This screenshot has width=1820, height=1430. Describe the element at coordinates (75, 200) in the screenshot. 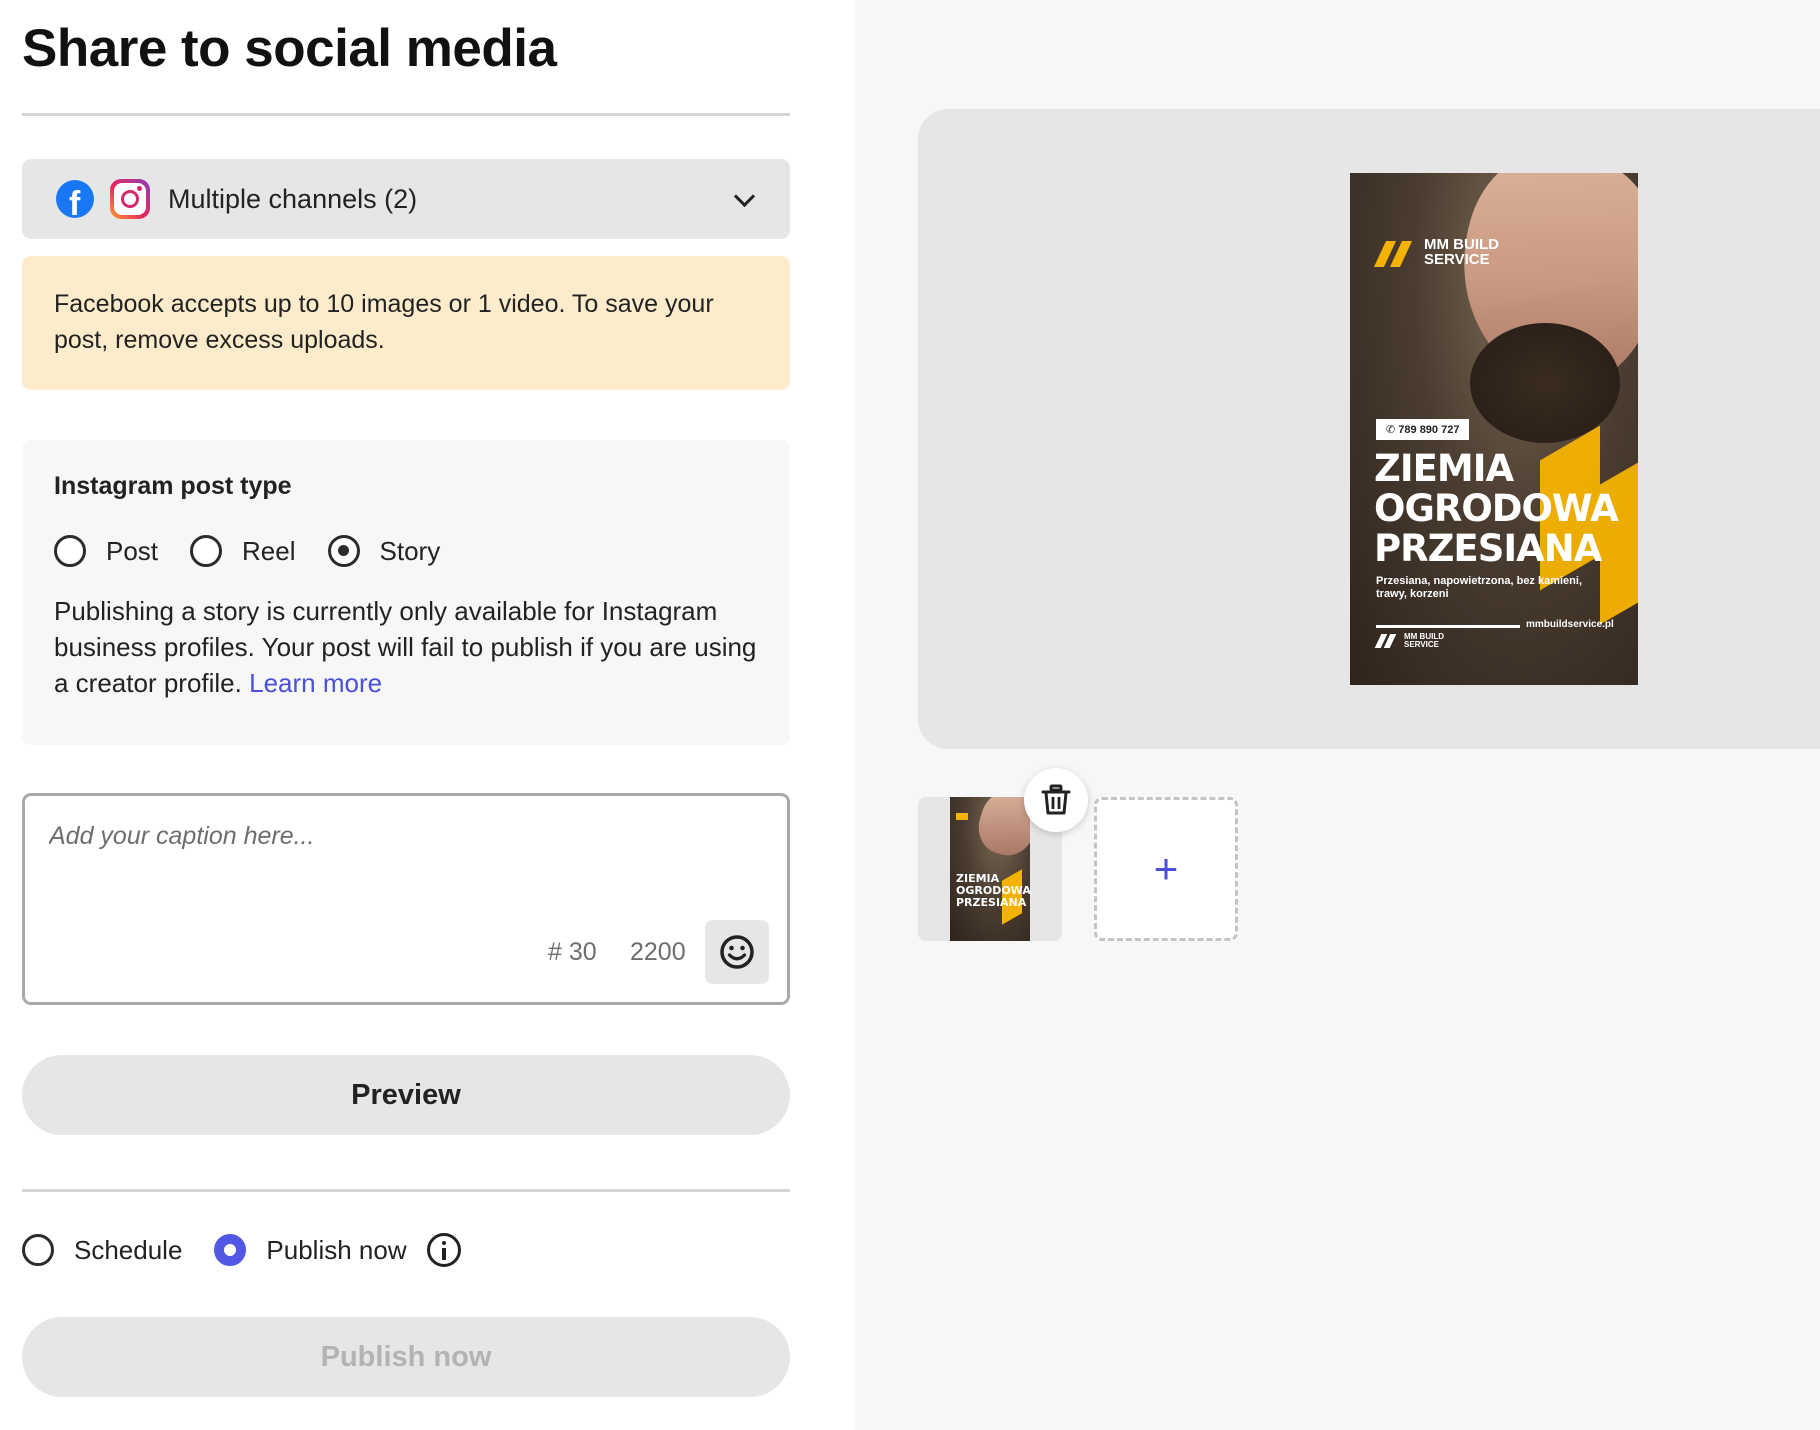

I see `facebook-icon: f` at that location.